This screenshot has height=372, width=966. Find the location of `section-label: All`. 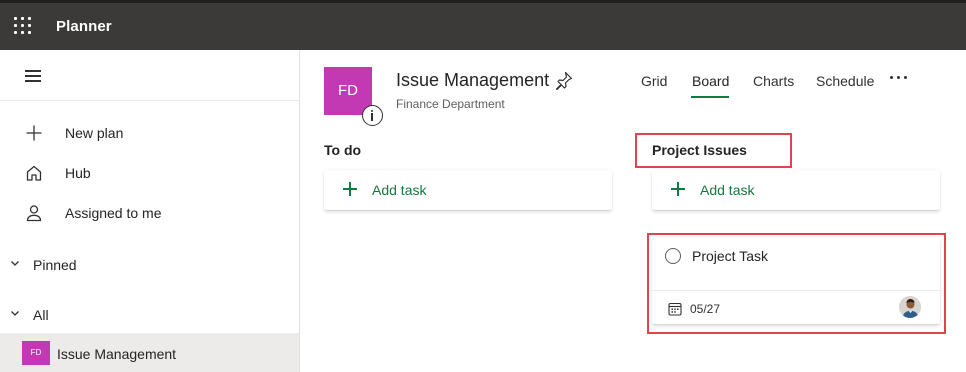

section-label: All is located at coordinates (41, 315).